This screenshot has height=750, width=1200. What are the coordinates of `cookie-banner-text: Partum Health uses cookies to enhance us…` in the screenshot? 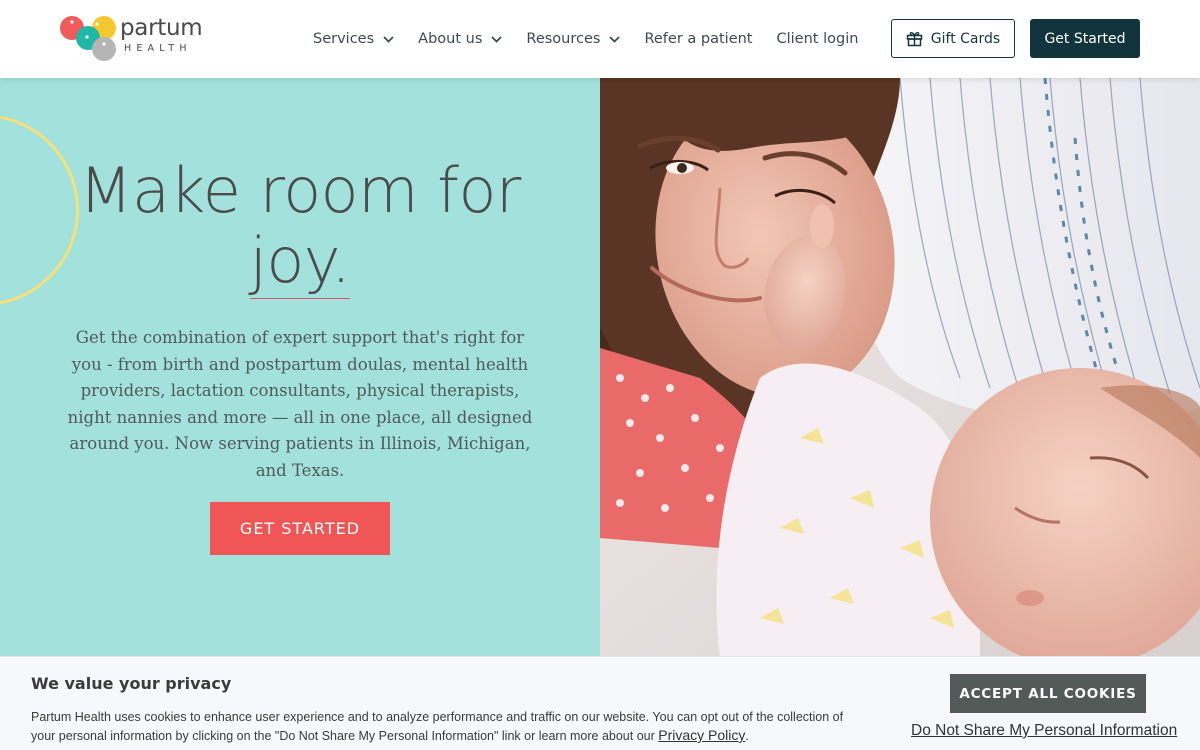 It's located at (446, 726).